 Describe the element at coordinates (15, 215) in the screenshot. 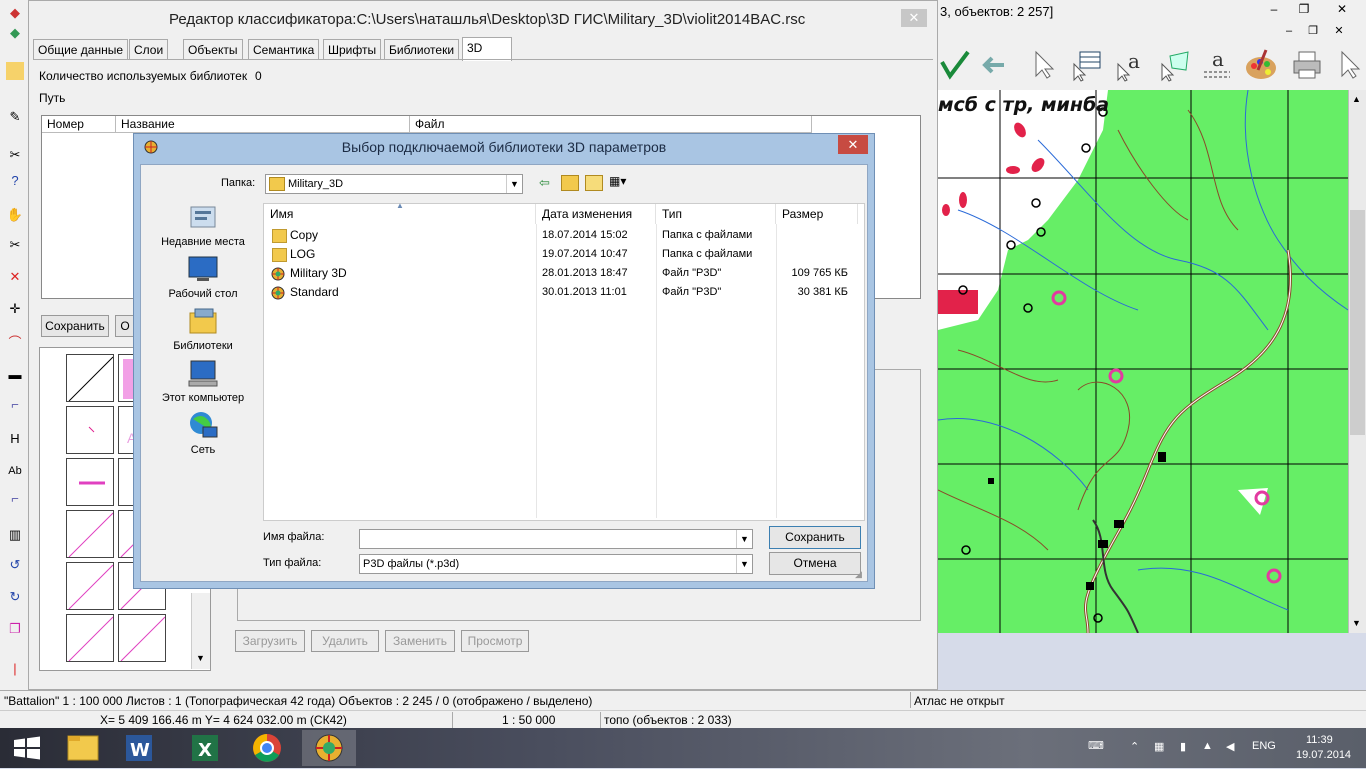

I see `hand-icon: ✋` at that location.